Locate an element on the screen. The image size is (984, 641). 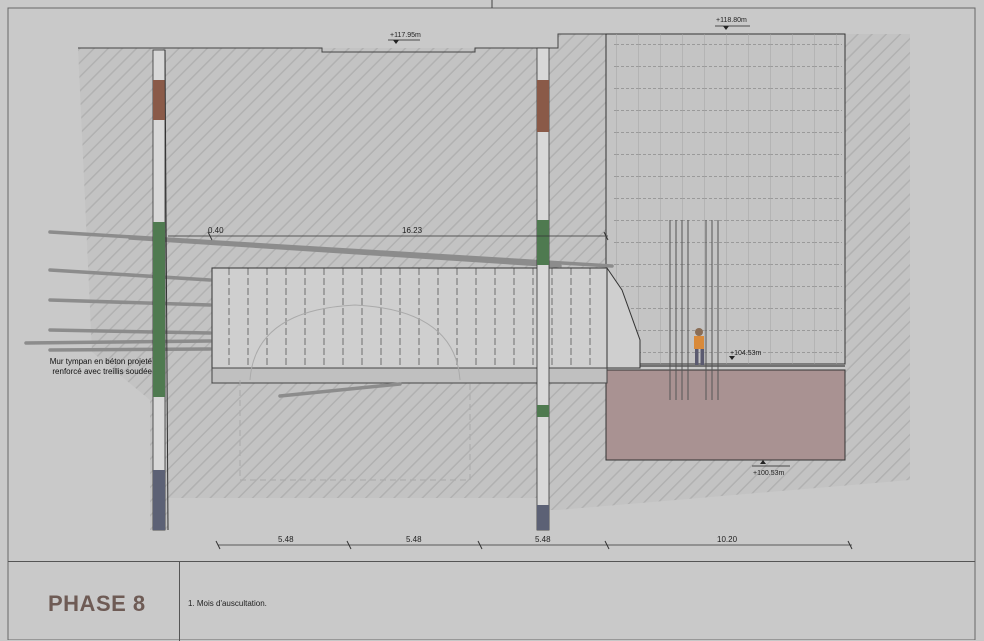
bracing-grid is located at coordinates (727, 199).